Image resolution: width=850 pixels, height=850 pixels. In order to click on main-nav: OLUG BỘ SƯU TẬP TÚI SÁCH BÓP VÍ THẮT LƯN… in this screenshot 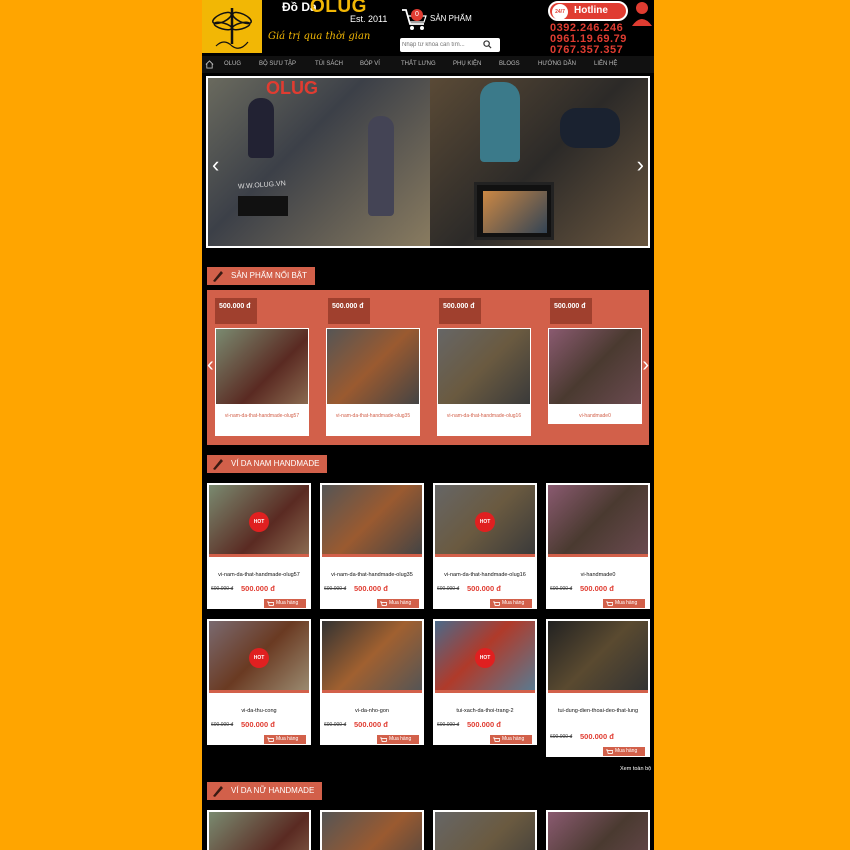, I will do `click(428, 64)`.